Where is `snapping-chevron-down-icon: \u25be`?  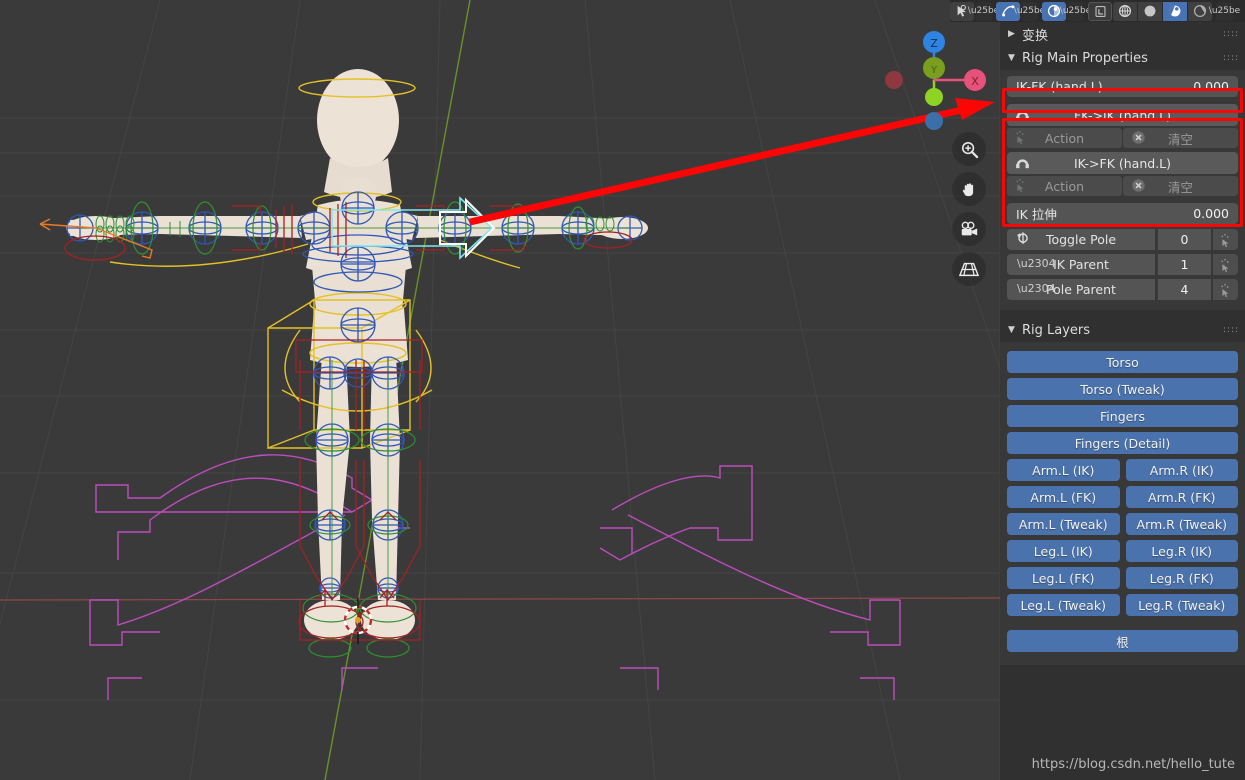 snapping-chevron-down-icon: \u25be is located at coordinates (1075, 11).